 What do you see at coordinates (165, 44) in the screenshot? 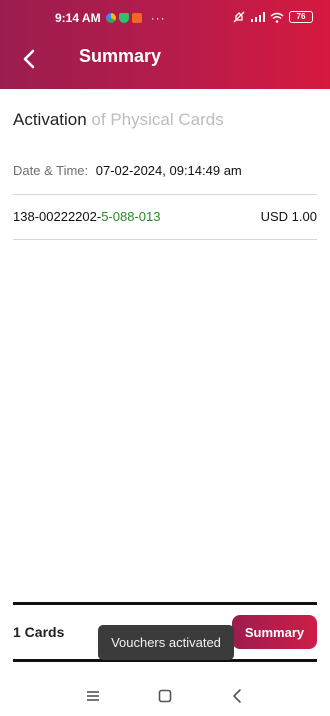
I see `app-header: 9:14 AM ··· 76 Summary` at bounding box center [165, 44].